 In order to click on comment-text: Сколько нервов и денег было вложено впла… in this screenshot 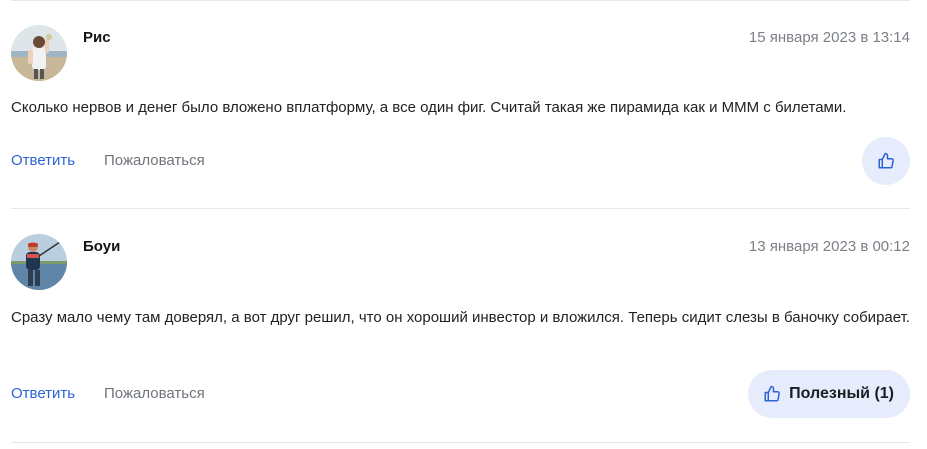, I will do `click(429, 107)`.